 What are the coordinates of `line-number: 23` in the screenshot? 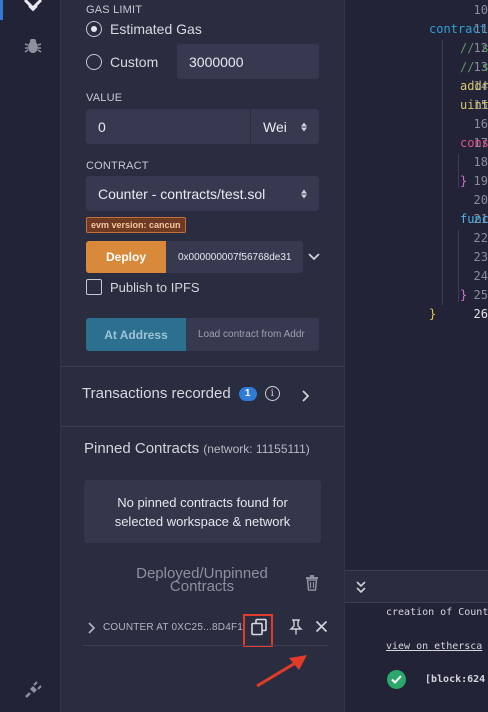 It's located at (480, 257).